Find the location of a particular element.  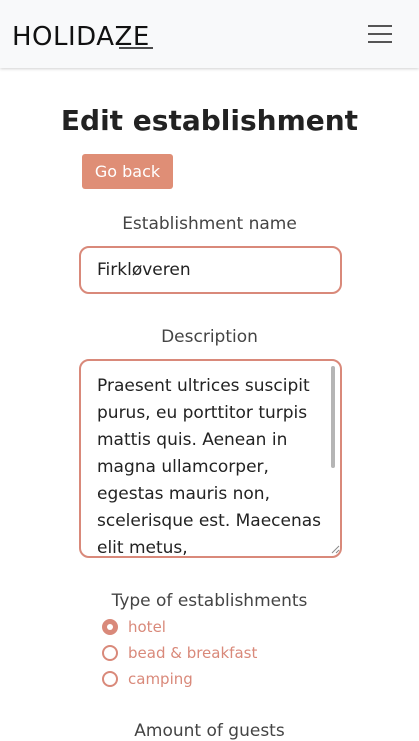

radio-checked-icon is located at coordinates (110, 627).